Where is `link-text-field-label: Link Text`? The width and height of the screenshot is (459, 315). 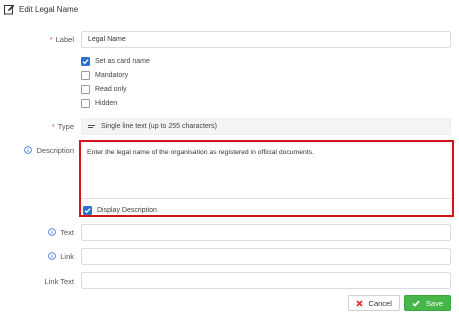
link-text-field-label: Link Text is located at coordinates (59, 281).